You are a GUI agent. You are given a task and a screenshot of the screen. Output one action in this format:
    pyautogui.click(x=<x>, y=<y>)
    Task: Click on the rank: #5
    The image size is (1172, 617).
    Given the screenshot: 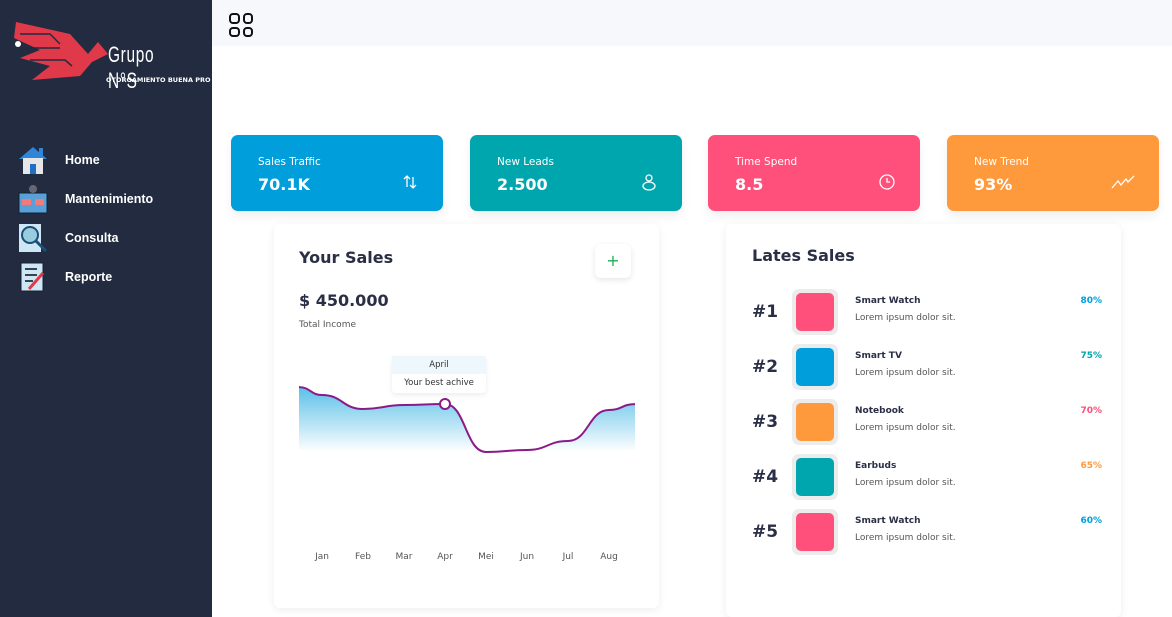 What is the action you would take?
    pyautogui.click(x=765, y=532)
    